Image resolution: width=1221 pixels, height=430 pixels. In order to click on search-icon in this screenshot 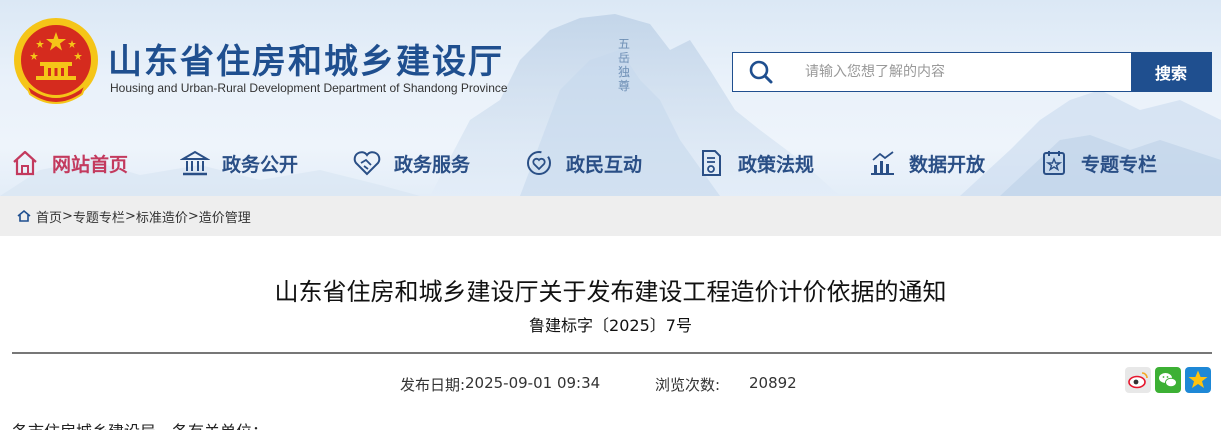, I will do `click(761, 72)`.